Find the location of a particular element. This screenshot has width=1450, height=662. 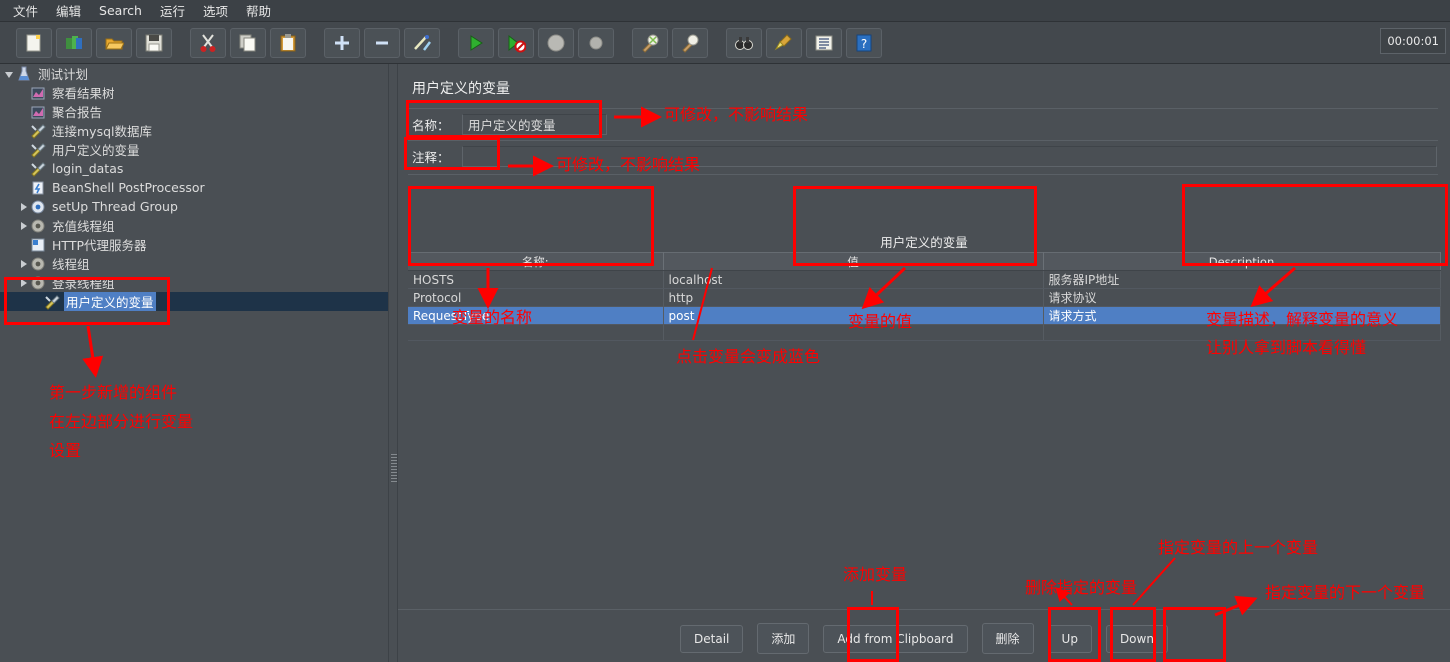

search-icon is located at coordinates (744, 42).